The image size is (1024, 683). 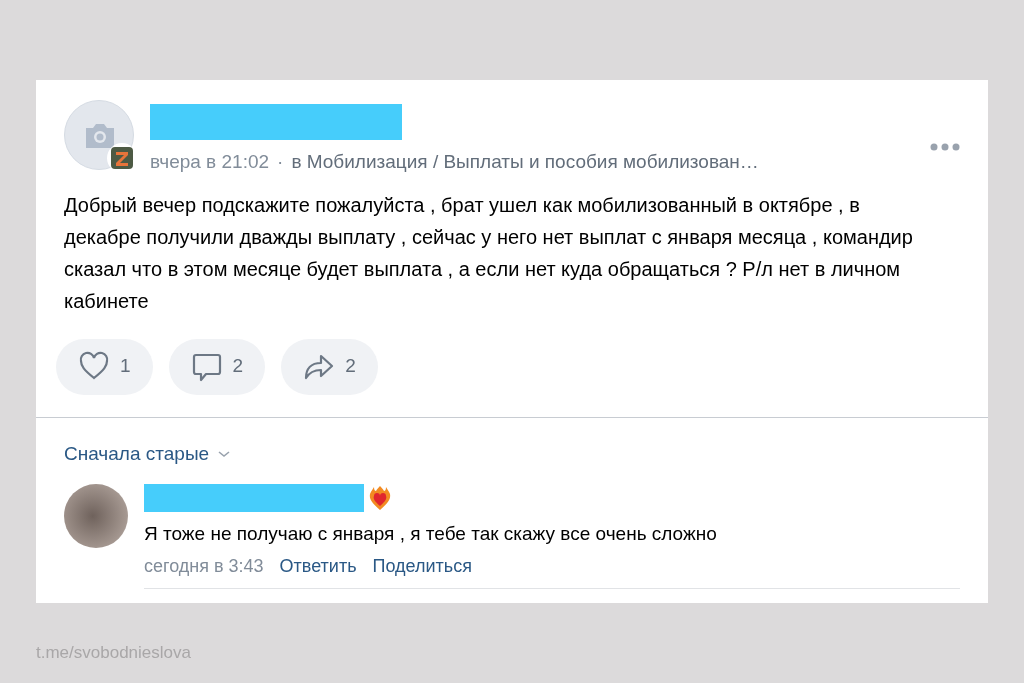 What do you see at coordinates (104, 366) in the screenshot?
I see `like-button: 1` at bounding box center [104, 366].